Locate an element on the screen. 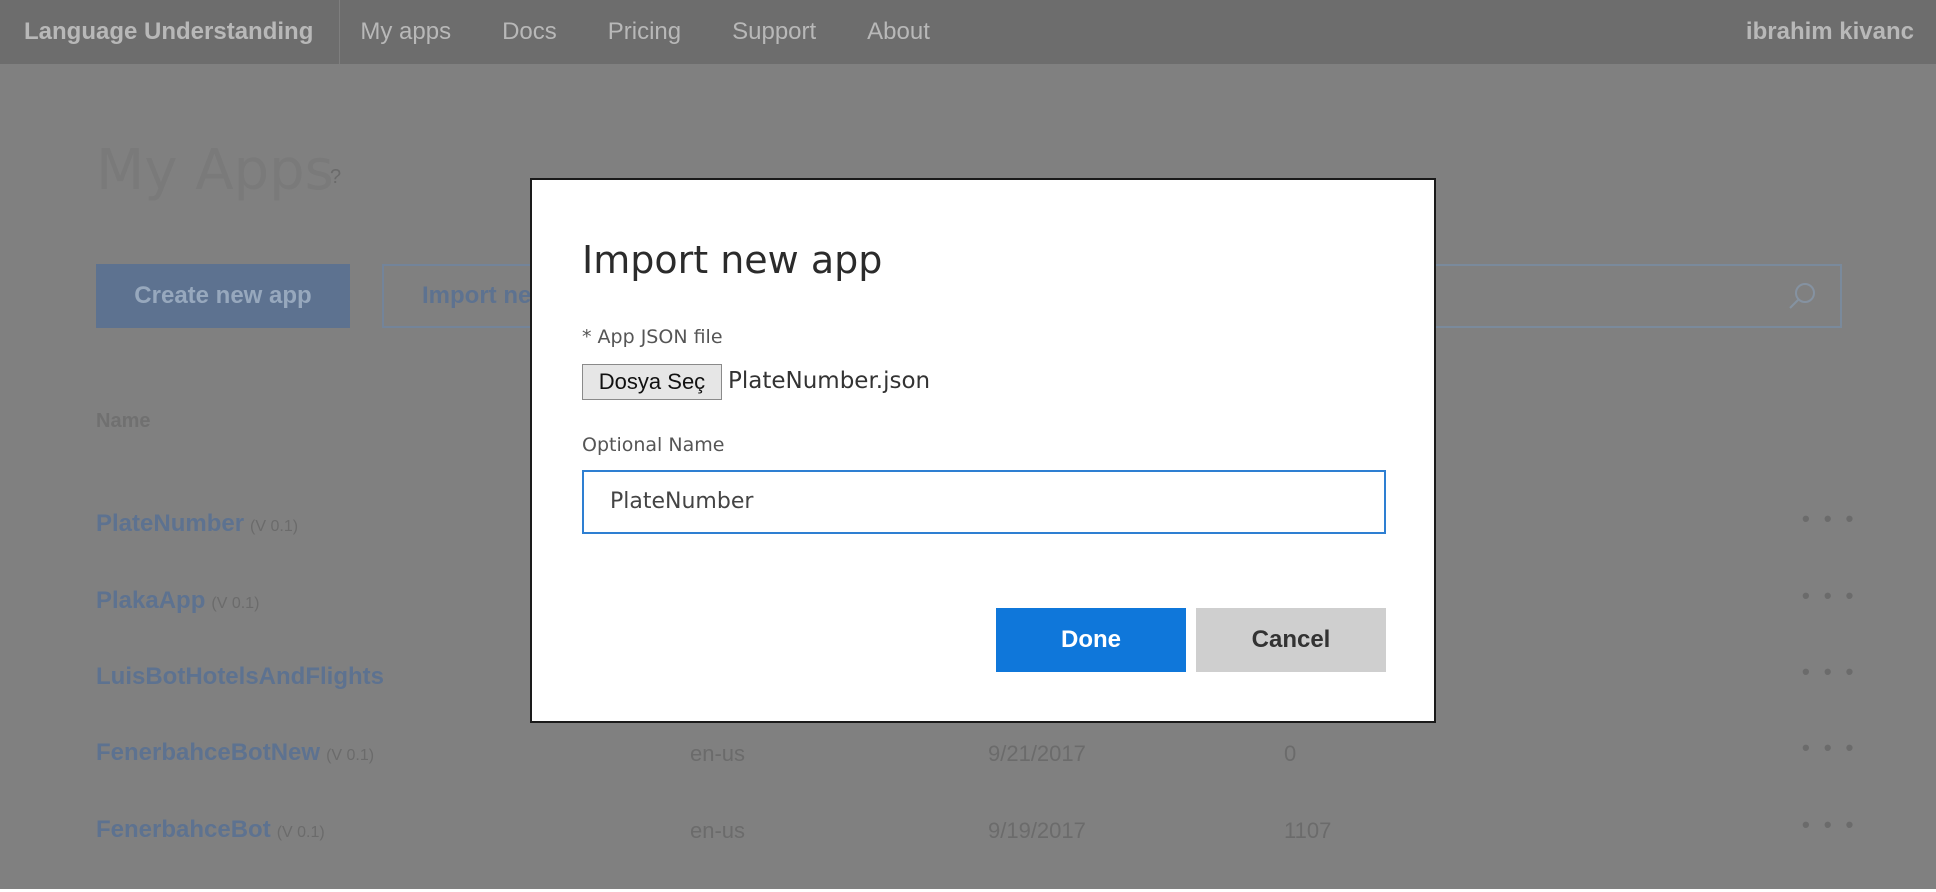  app-name-link: FenerbahceBot (V 0.1) is located at coordinates (210, 830).